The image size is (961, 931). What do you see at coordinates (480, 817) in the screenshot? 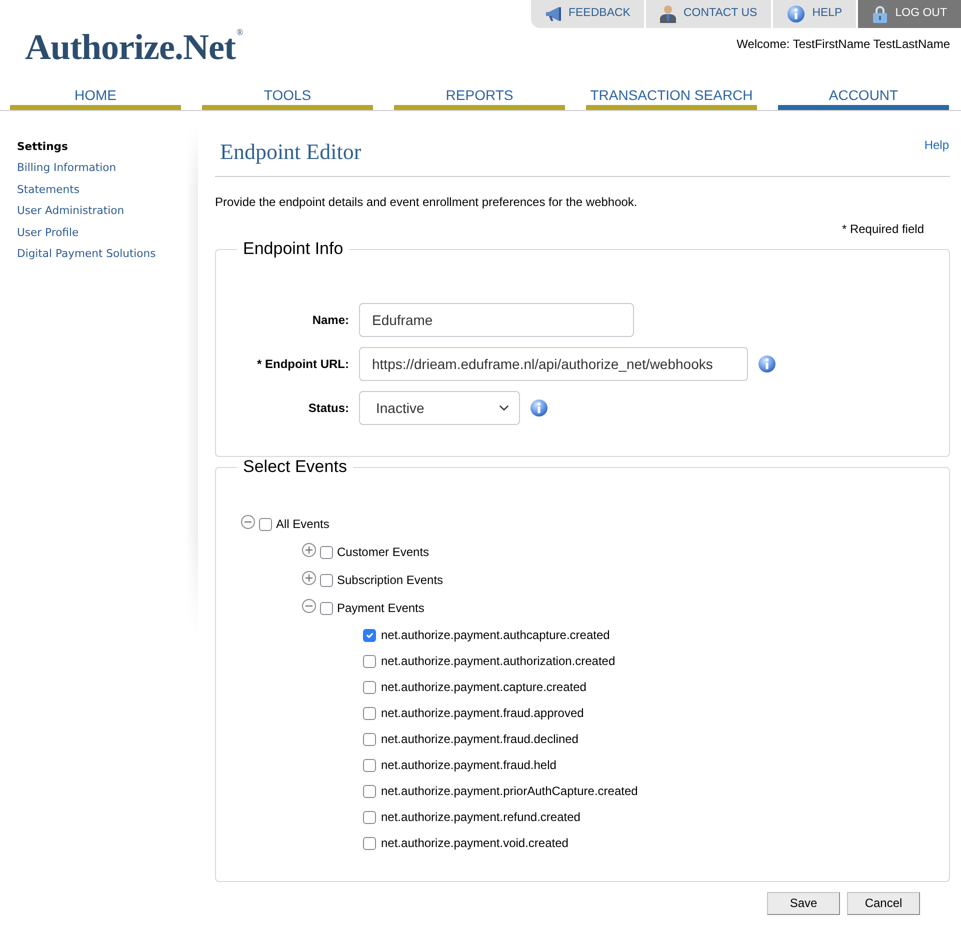
I see `checkbox-label: net.authorize.payment.refund.created` at bounding box center [480, 817].